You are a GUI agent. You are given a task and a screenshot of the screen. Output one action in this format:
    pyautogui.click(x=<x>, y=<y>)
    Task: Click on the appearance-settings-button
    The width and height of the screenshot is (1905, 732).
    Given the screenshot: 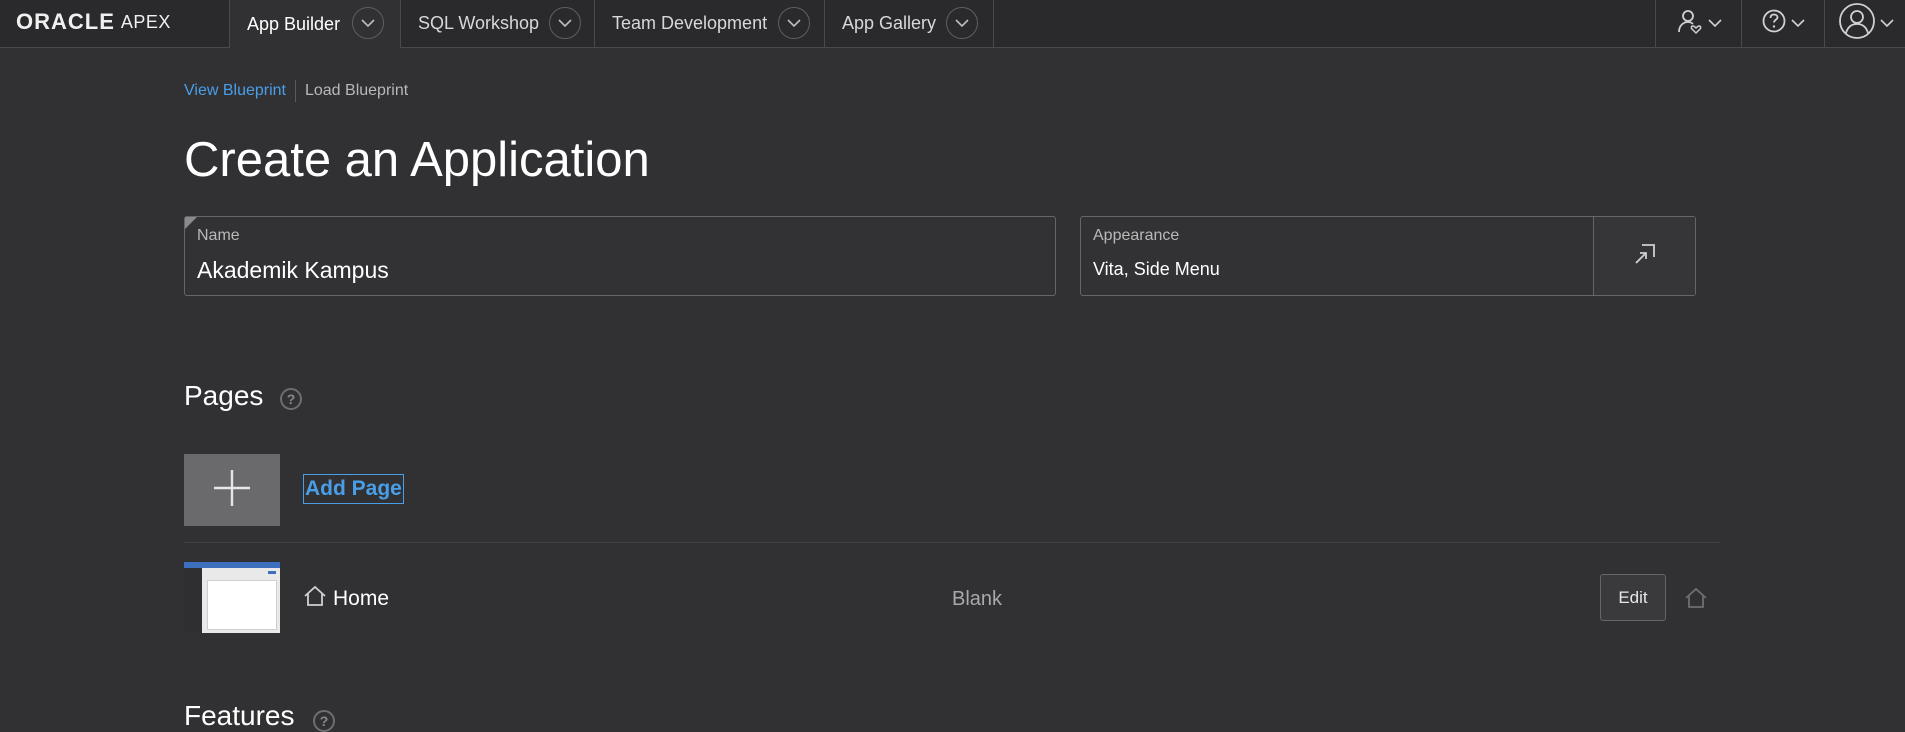 What is the action you would take?
    pyautogui.click(x=1644, y=256)
    